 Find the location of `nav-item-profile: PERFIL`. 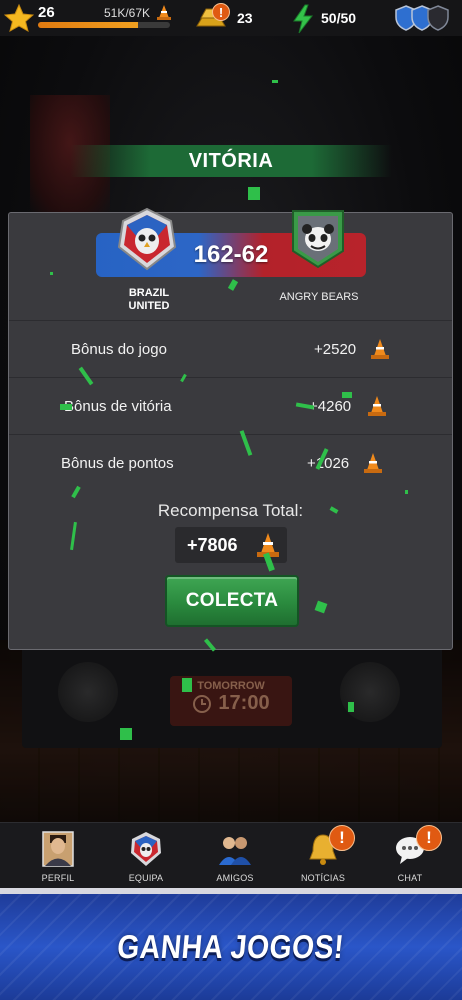

nav-item-profile: PERFIL is located at coordinates (58, 856).